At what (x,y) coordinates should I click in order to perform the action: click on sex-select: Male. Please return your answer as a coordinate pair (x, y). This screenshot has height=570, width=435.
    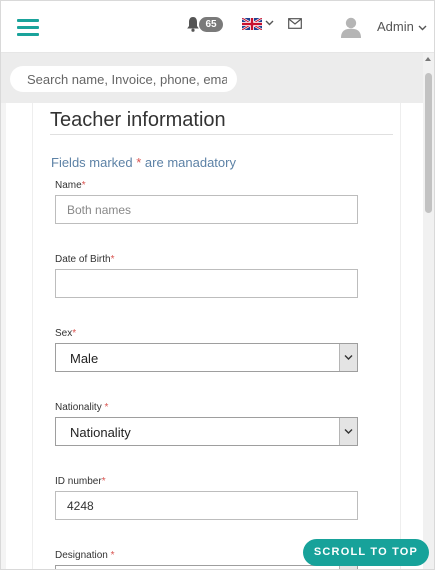
    Looking at the image, I should click on (206, 357).